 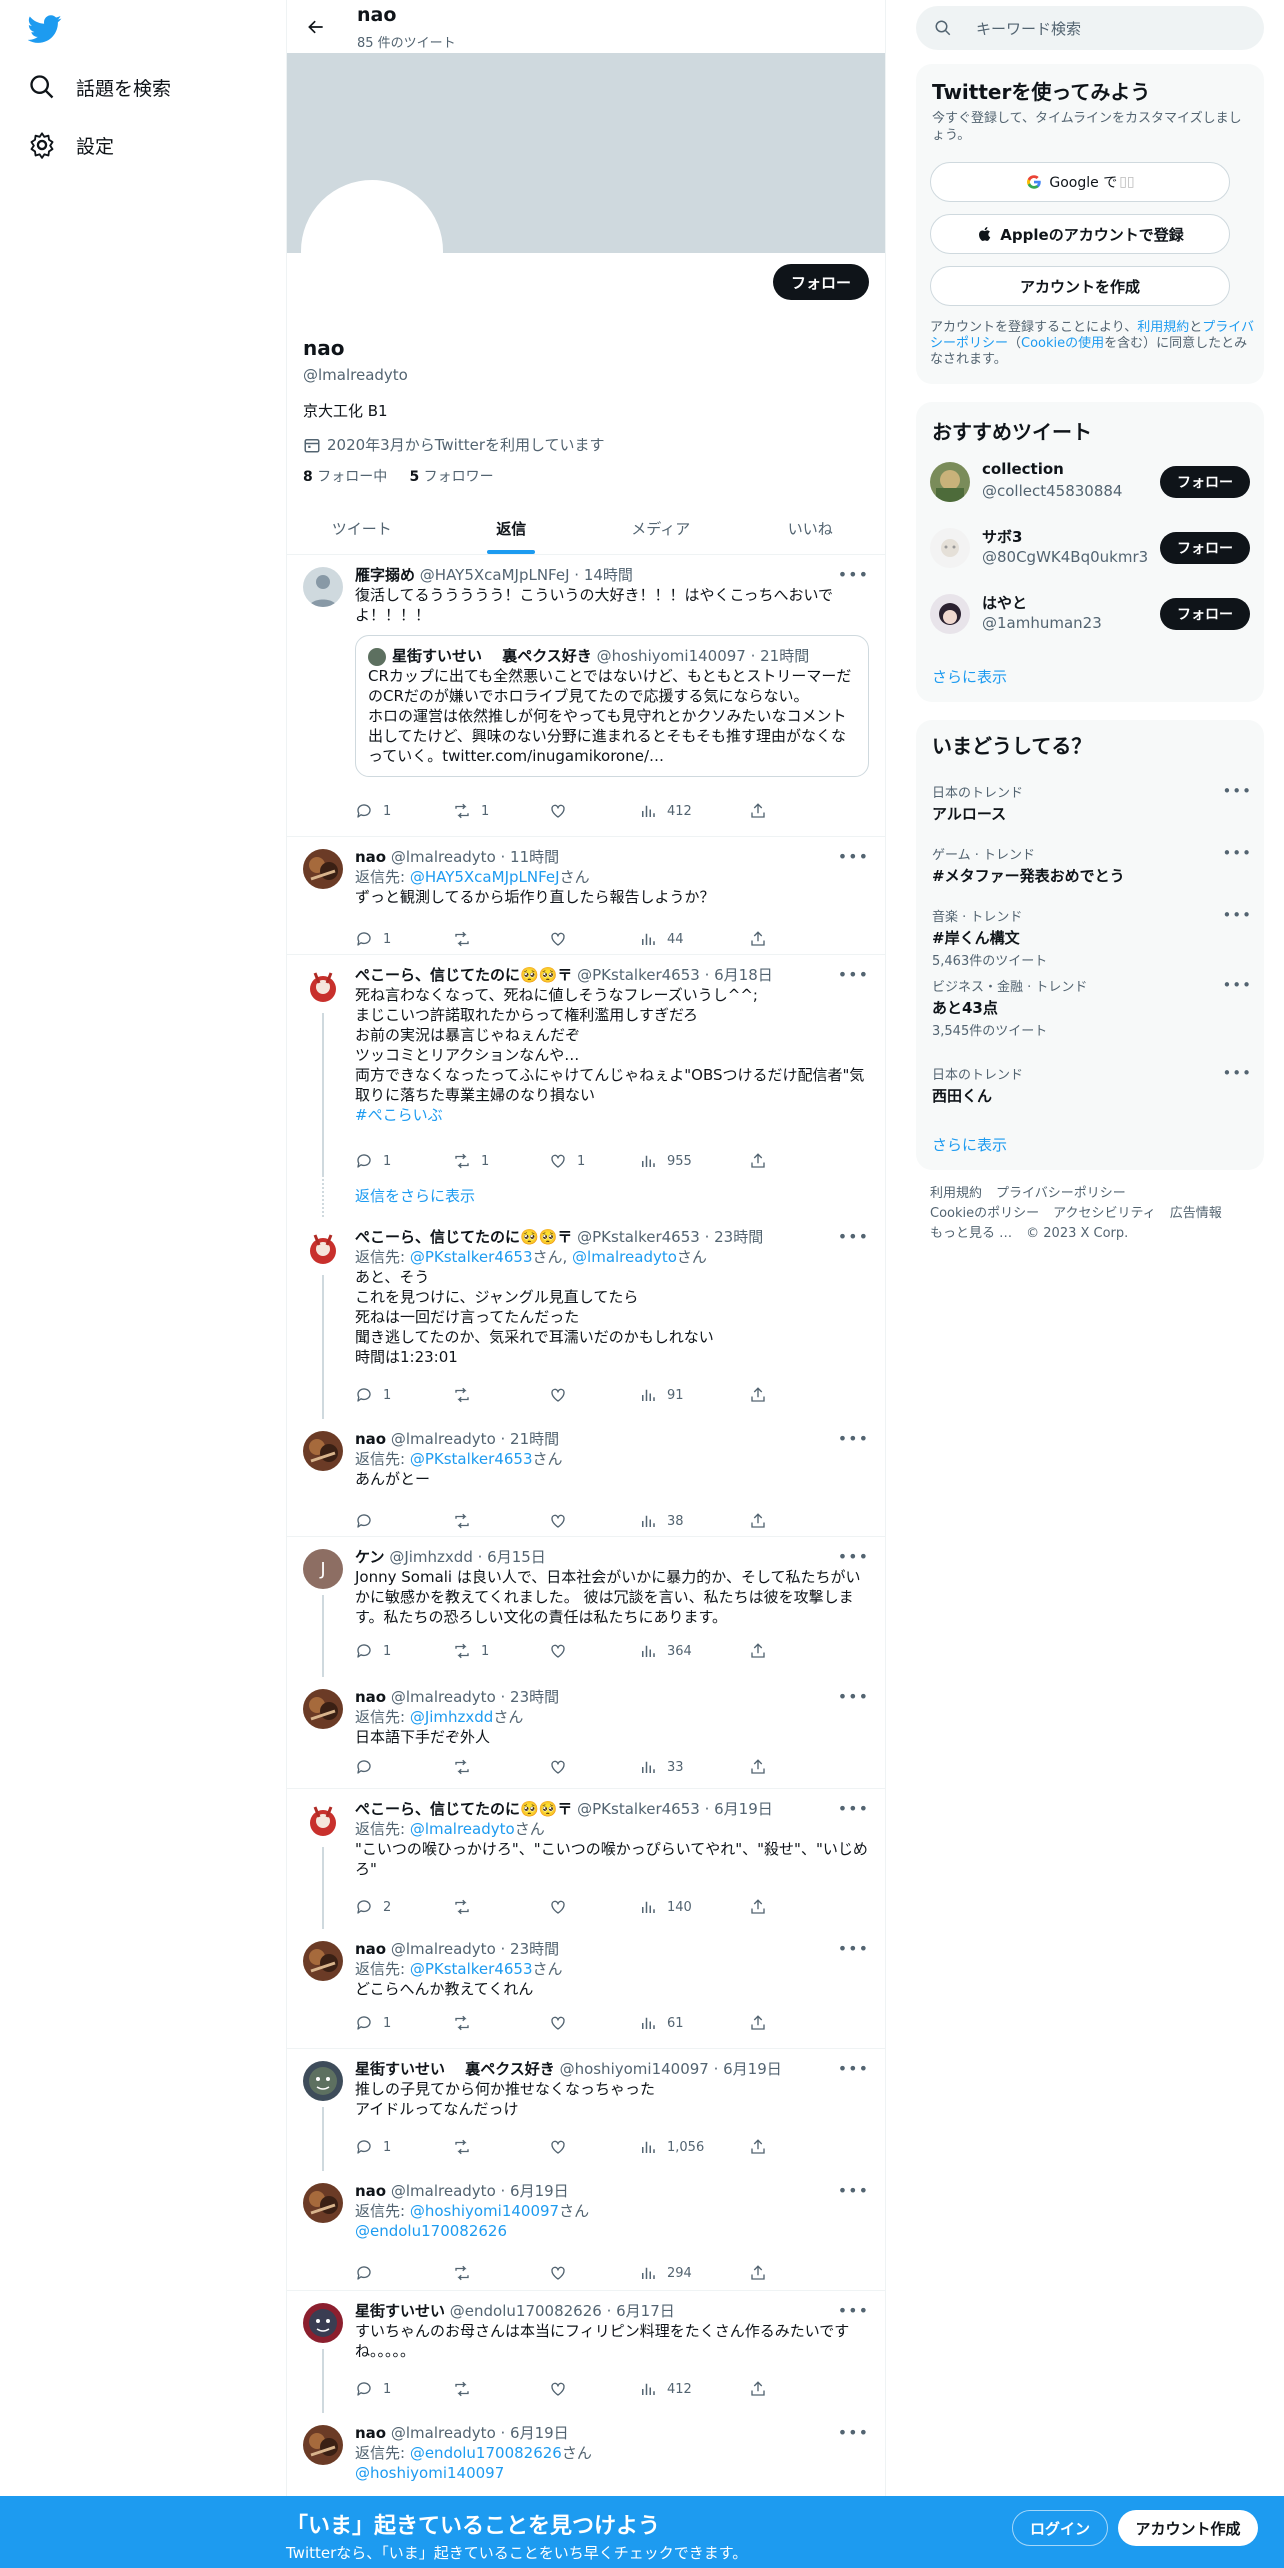 I want to click on who-to-follow-show-more: さらに表示, so click(x=969, y=676).